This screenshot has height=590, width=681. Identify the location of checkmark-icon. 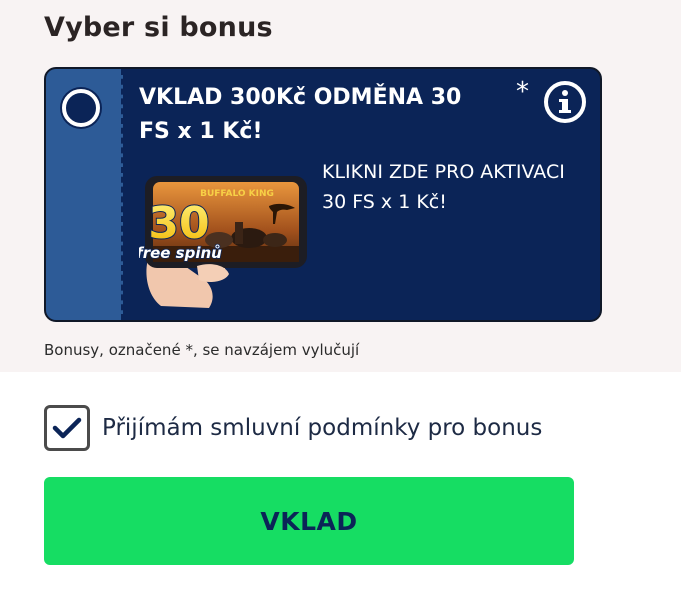
(67, 428).